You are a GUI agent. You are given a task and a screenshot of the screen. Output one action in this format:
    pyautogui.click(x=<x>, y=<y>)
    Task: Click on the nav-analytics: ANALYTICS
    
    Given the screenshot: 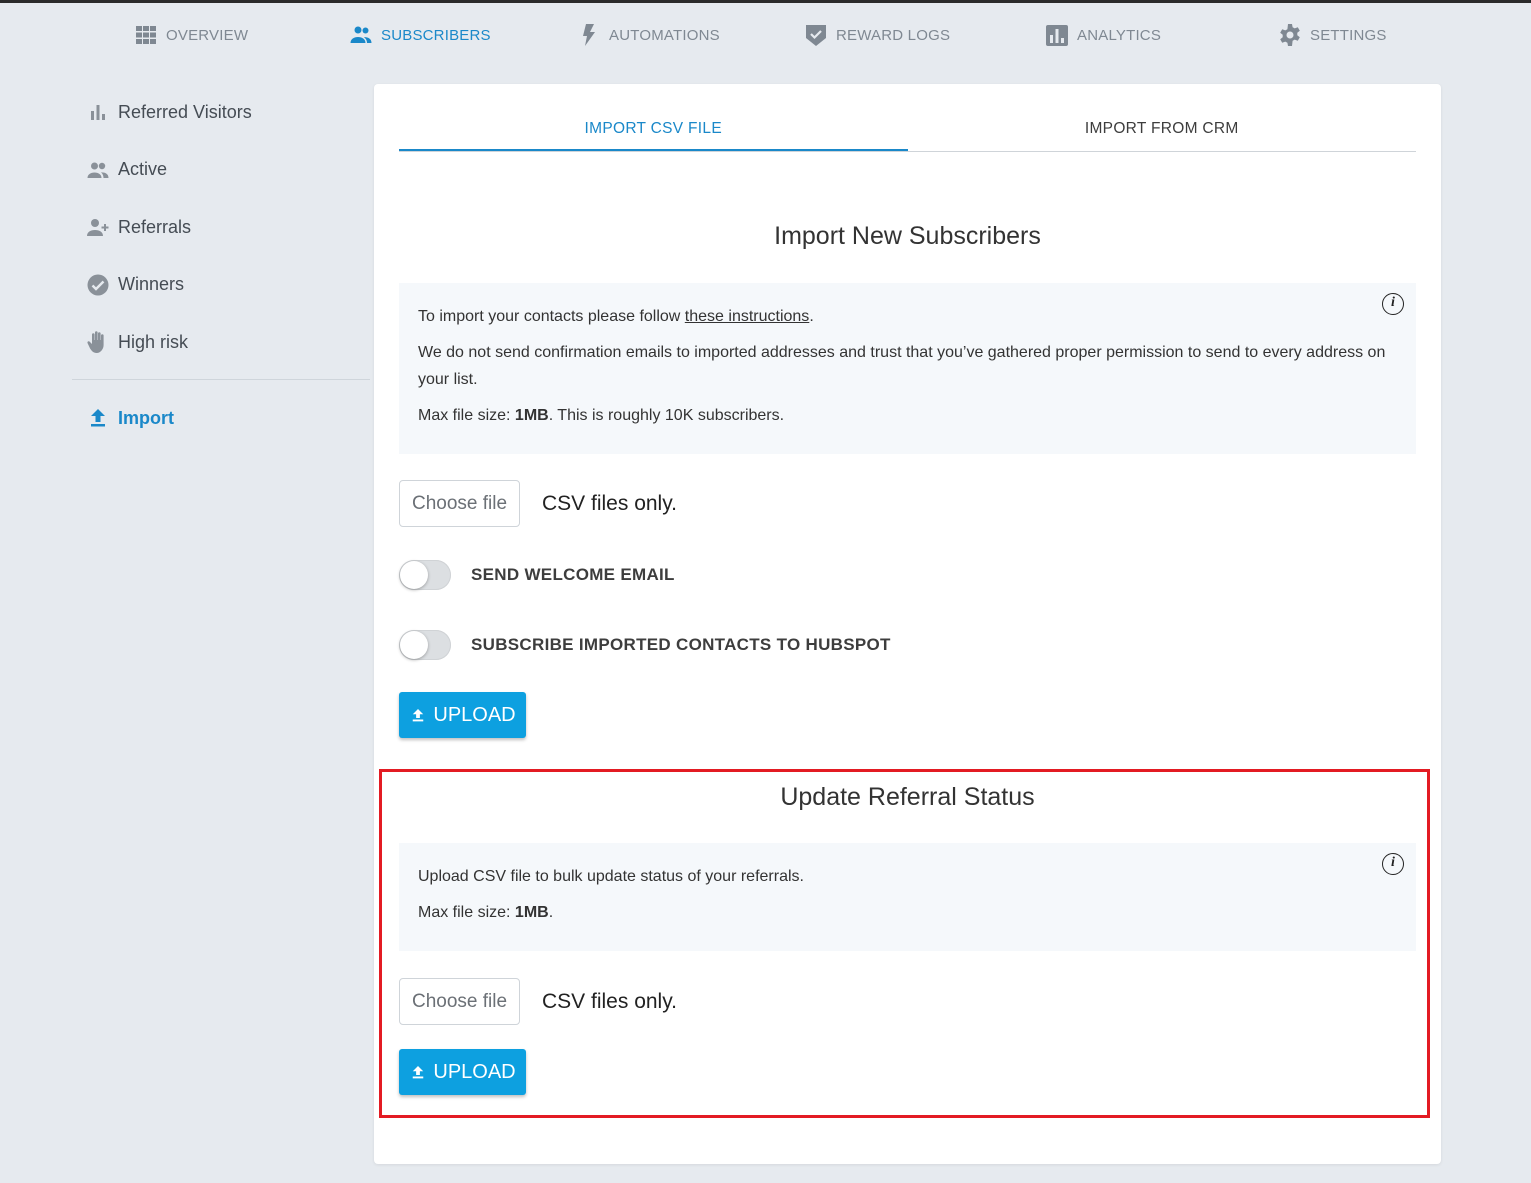 What is the action you would take?
    pyautogui.click(x=1103, y=35)
    